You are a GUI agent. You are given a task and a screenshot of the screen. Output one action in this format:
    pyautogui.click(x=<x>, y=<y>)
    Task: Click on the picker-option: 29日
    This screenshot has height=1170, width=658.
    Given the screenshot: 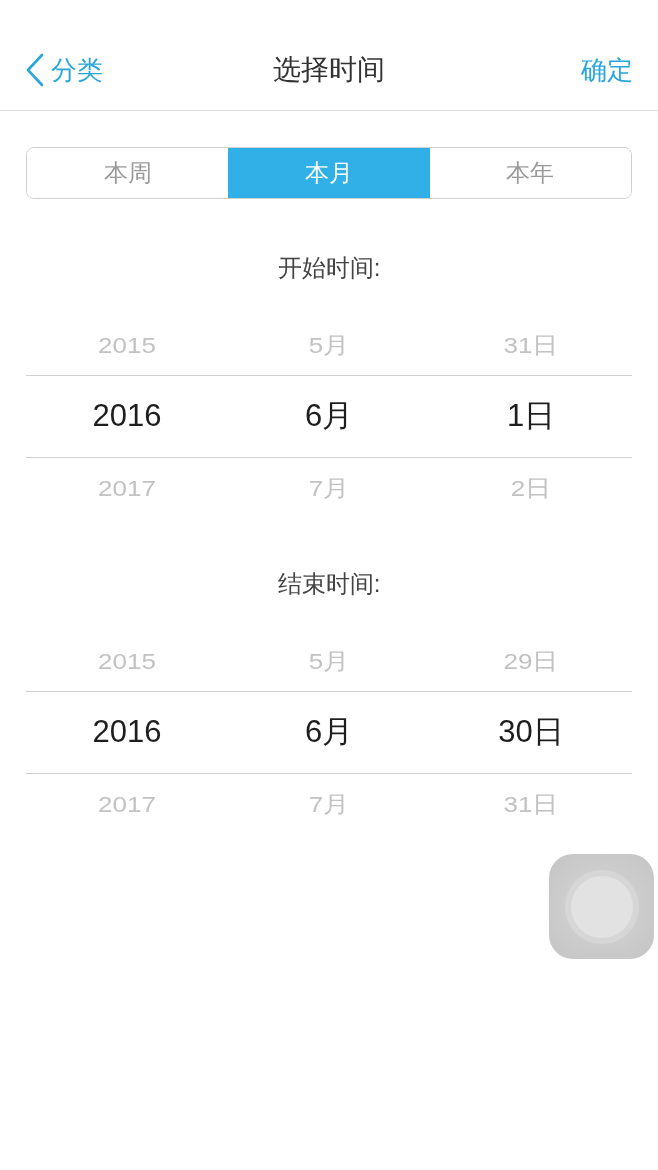 What is the action you would take?
    pyautogui.click(x=531, y=661)
    